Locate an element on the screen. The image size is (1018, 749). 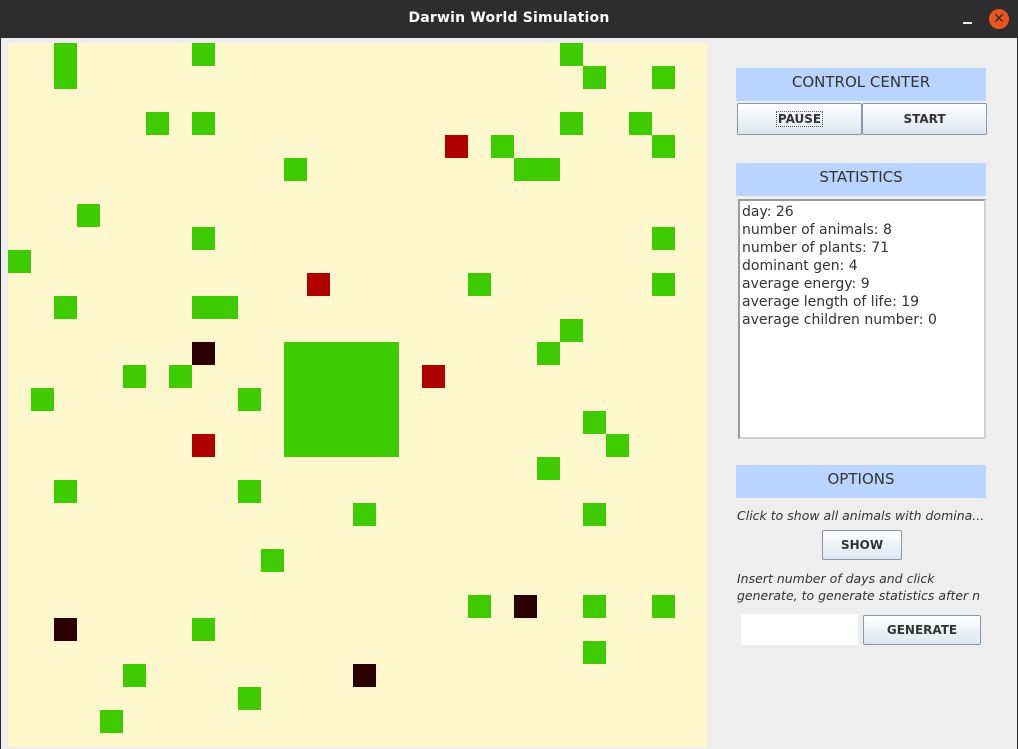
stat-average-life: average length of life: 19 is located at coordinates (831, 302).